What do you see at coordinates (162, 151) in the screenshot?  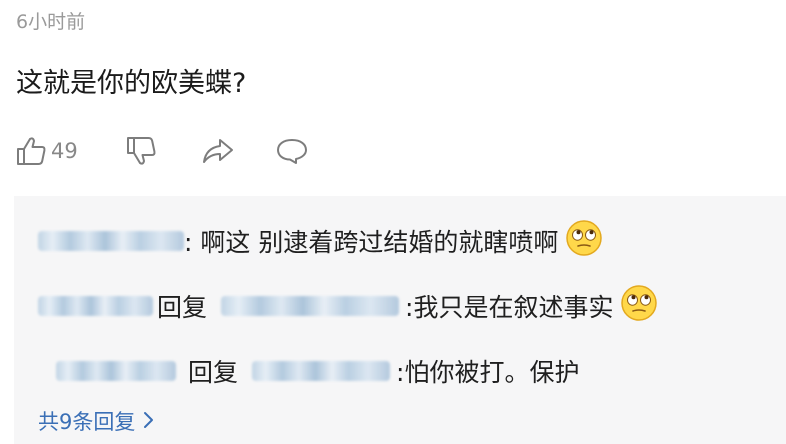 I see `comment-actions: 49` at bounding box center [162, 151].